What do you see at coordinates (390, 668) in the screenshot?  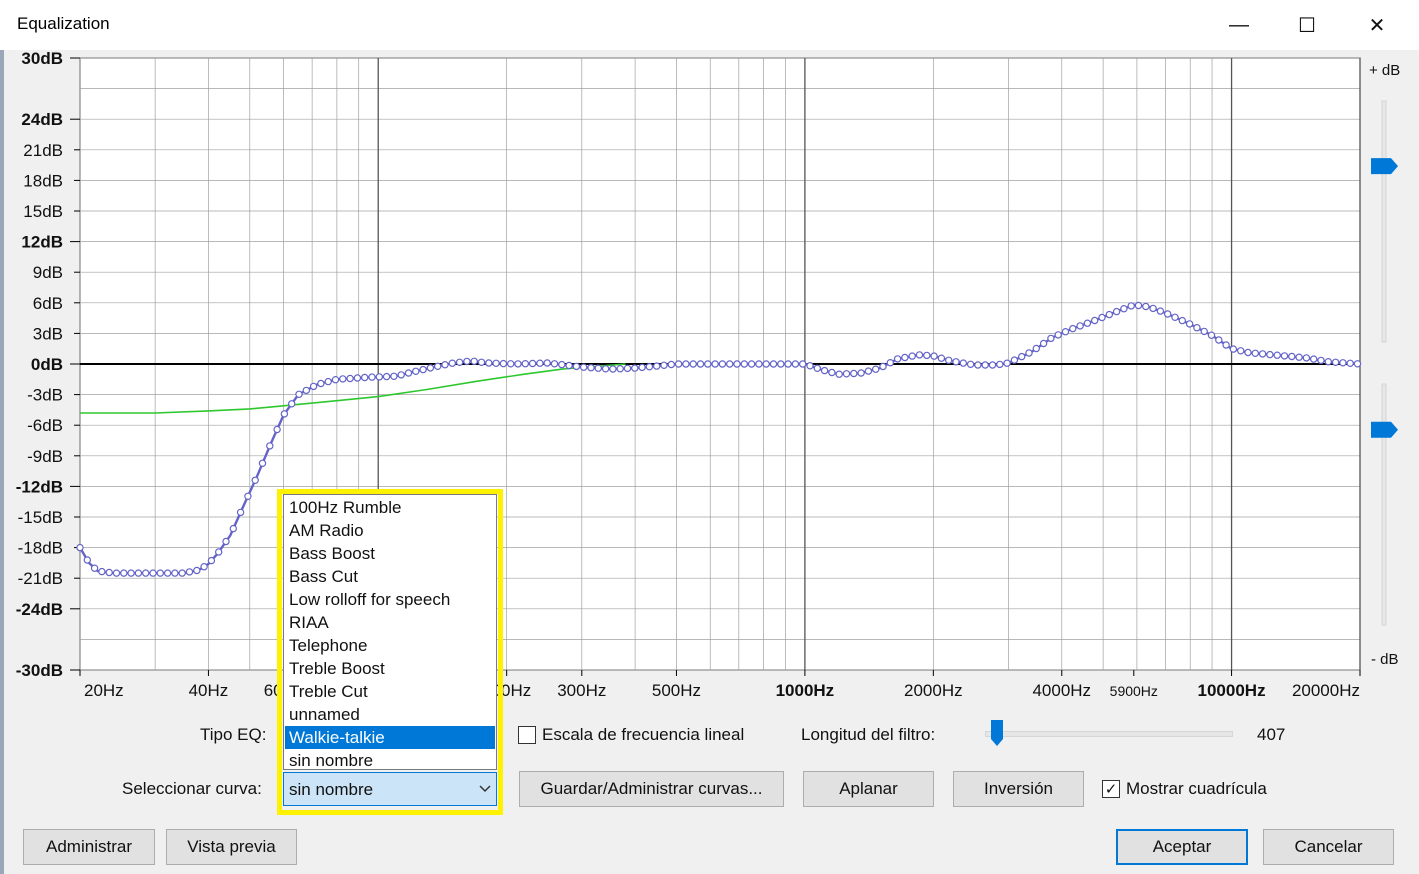 I see `dropdown-item: Treble Boost` at bounding box center [390, 668].